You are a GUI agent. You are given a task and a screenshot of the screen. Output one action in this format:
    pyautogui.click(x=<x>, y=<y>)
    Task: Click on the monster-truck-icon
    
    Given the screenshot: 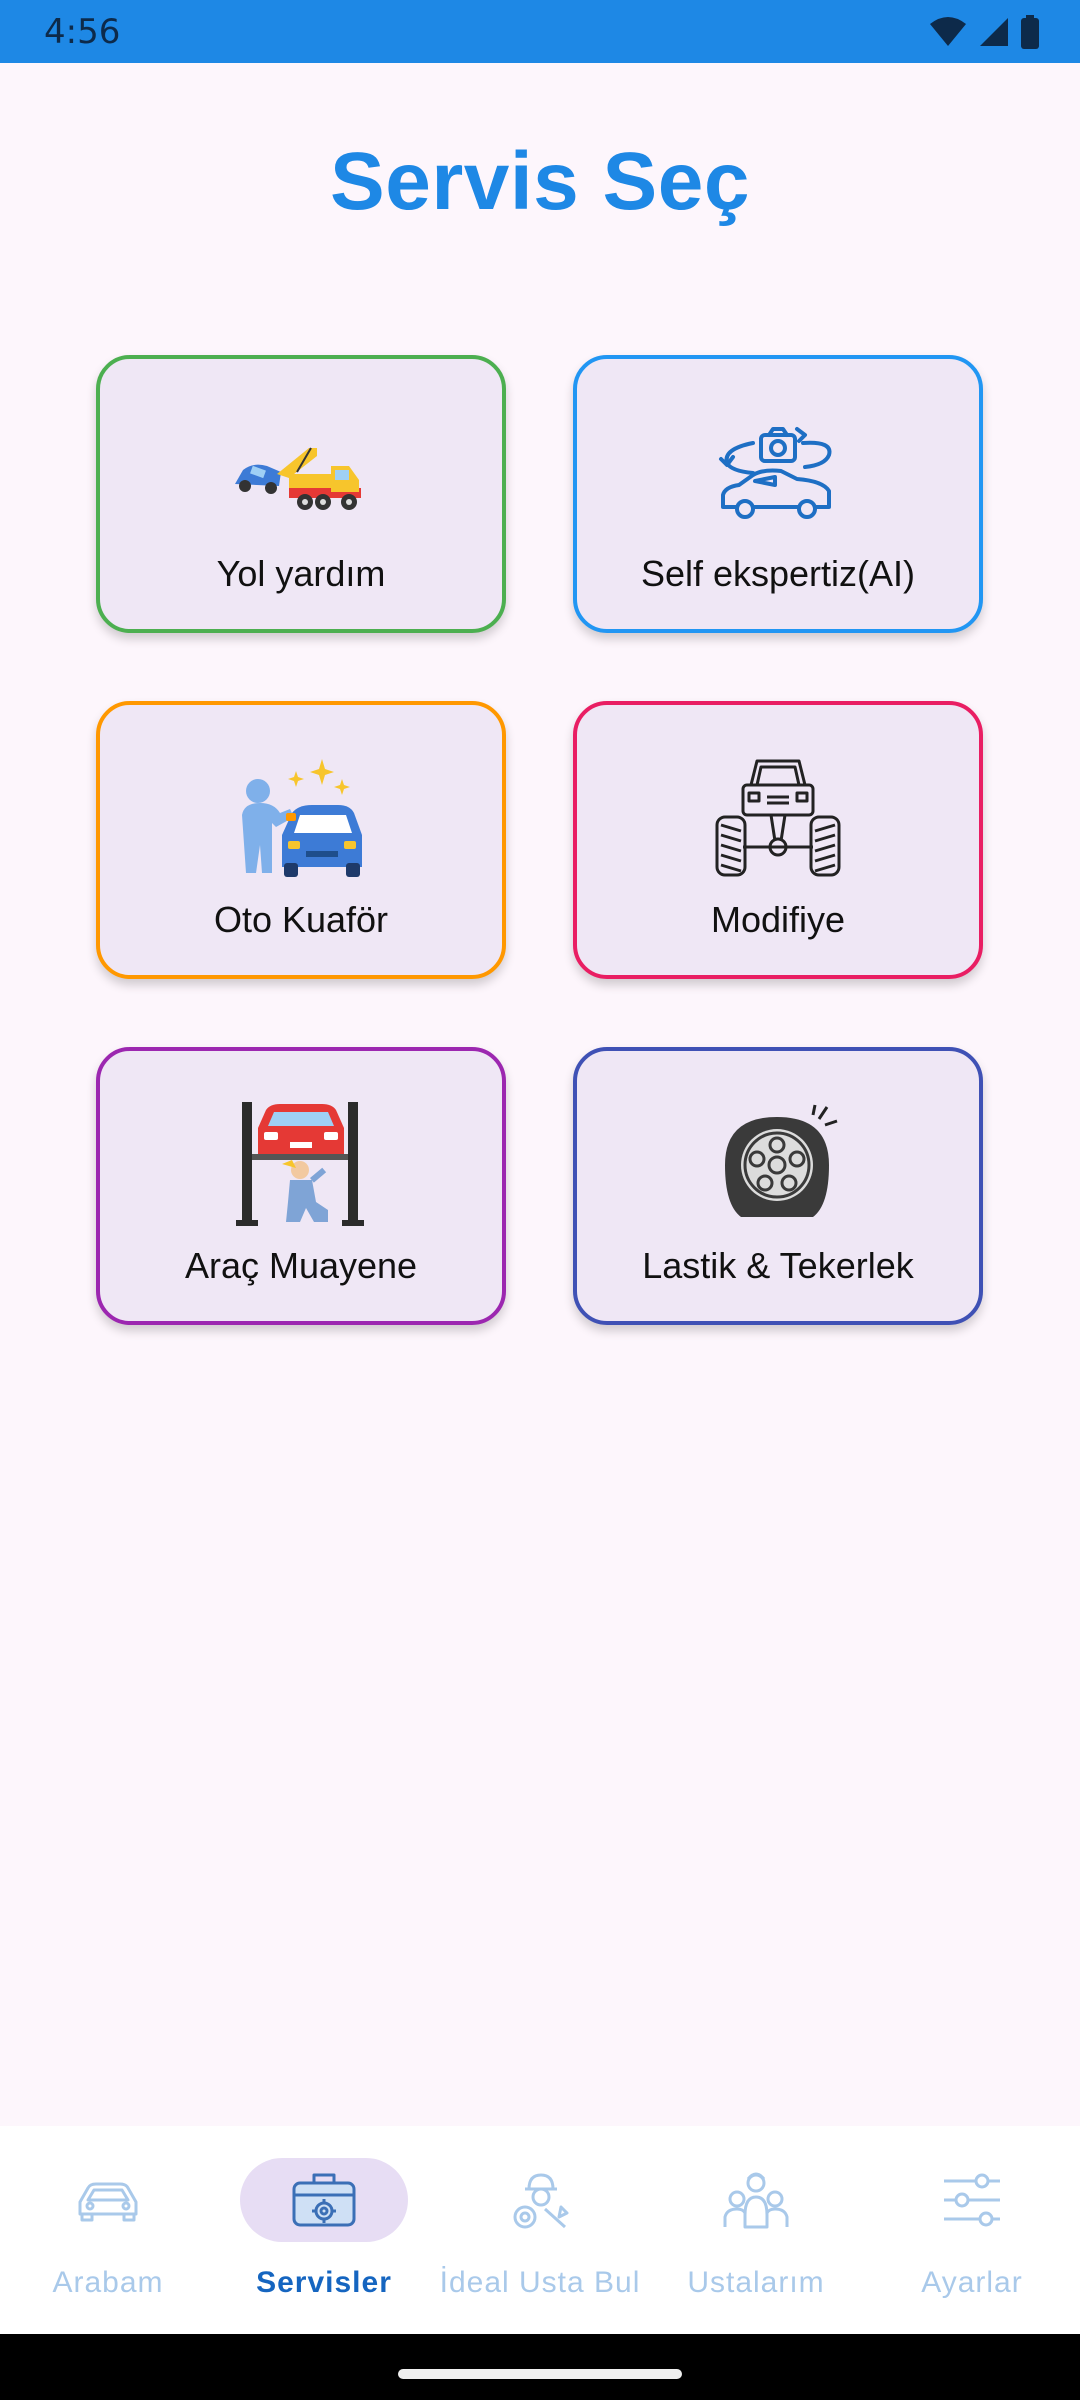 What is the action you would take?
    pyautogui.click(x=778, y=817)
    